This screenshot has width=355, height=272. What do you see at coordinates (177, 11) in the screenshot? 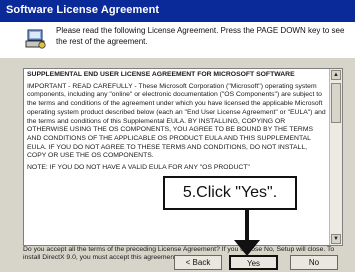
I see `title-bar: Software License Agreement` at bounding box center [177, 11].